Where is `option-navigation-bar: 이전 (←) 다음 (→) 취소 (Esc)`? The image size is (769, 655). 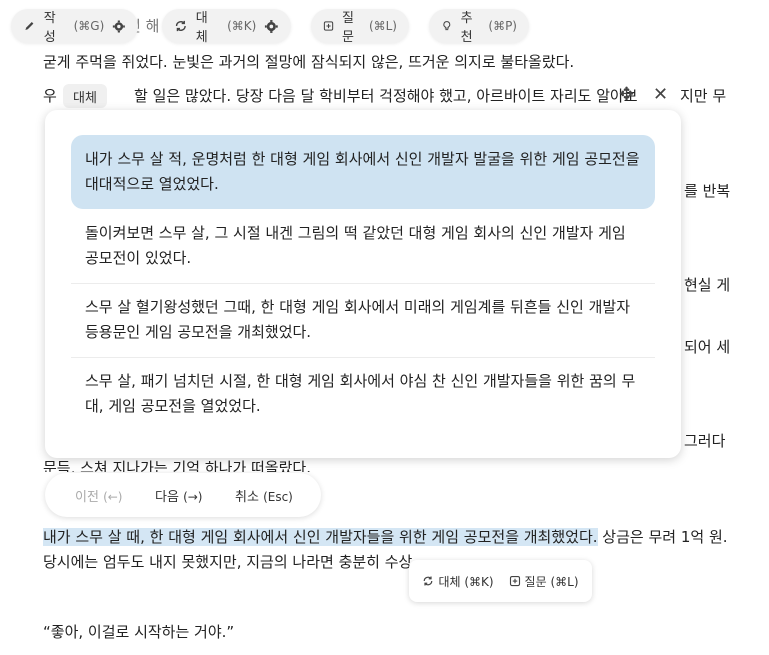
option-navigation-bar: 이전 (←) 다음 (→) 취소 (Esc) is located at coordinates (183, 495).